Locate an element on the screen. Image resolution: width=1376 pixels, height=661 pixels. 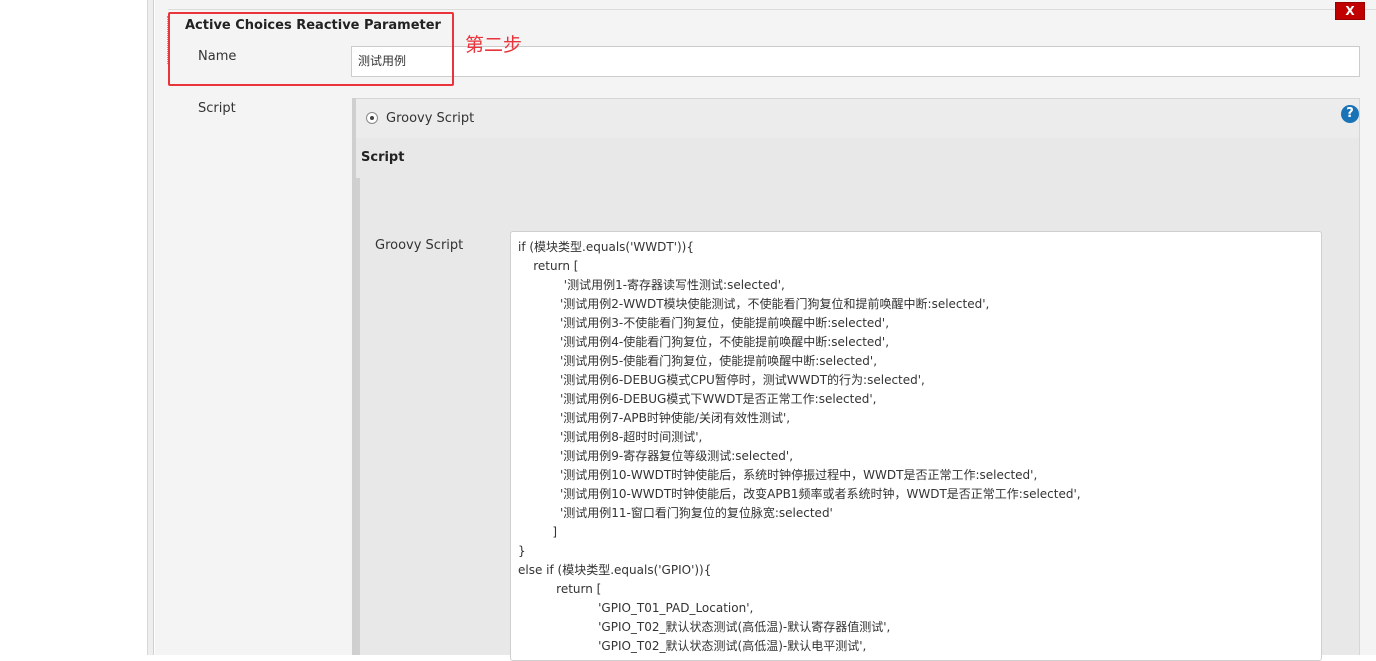
code-line: '测试用例8-超时时间测试', is located at coordinates (610, 437).